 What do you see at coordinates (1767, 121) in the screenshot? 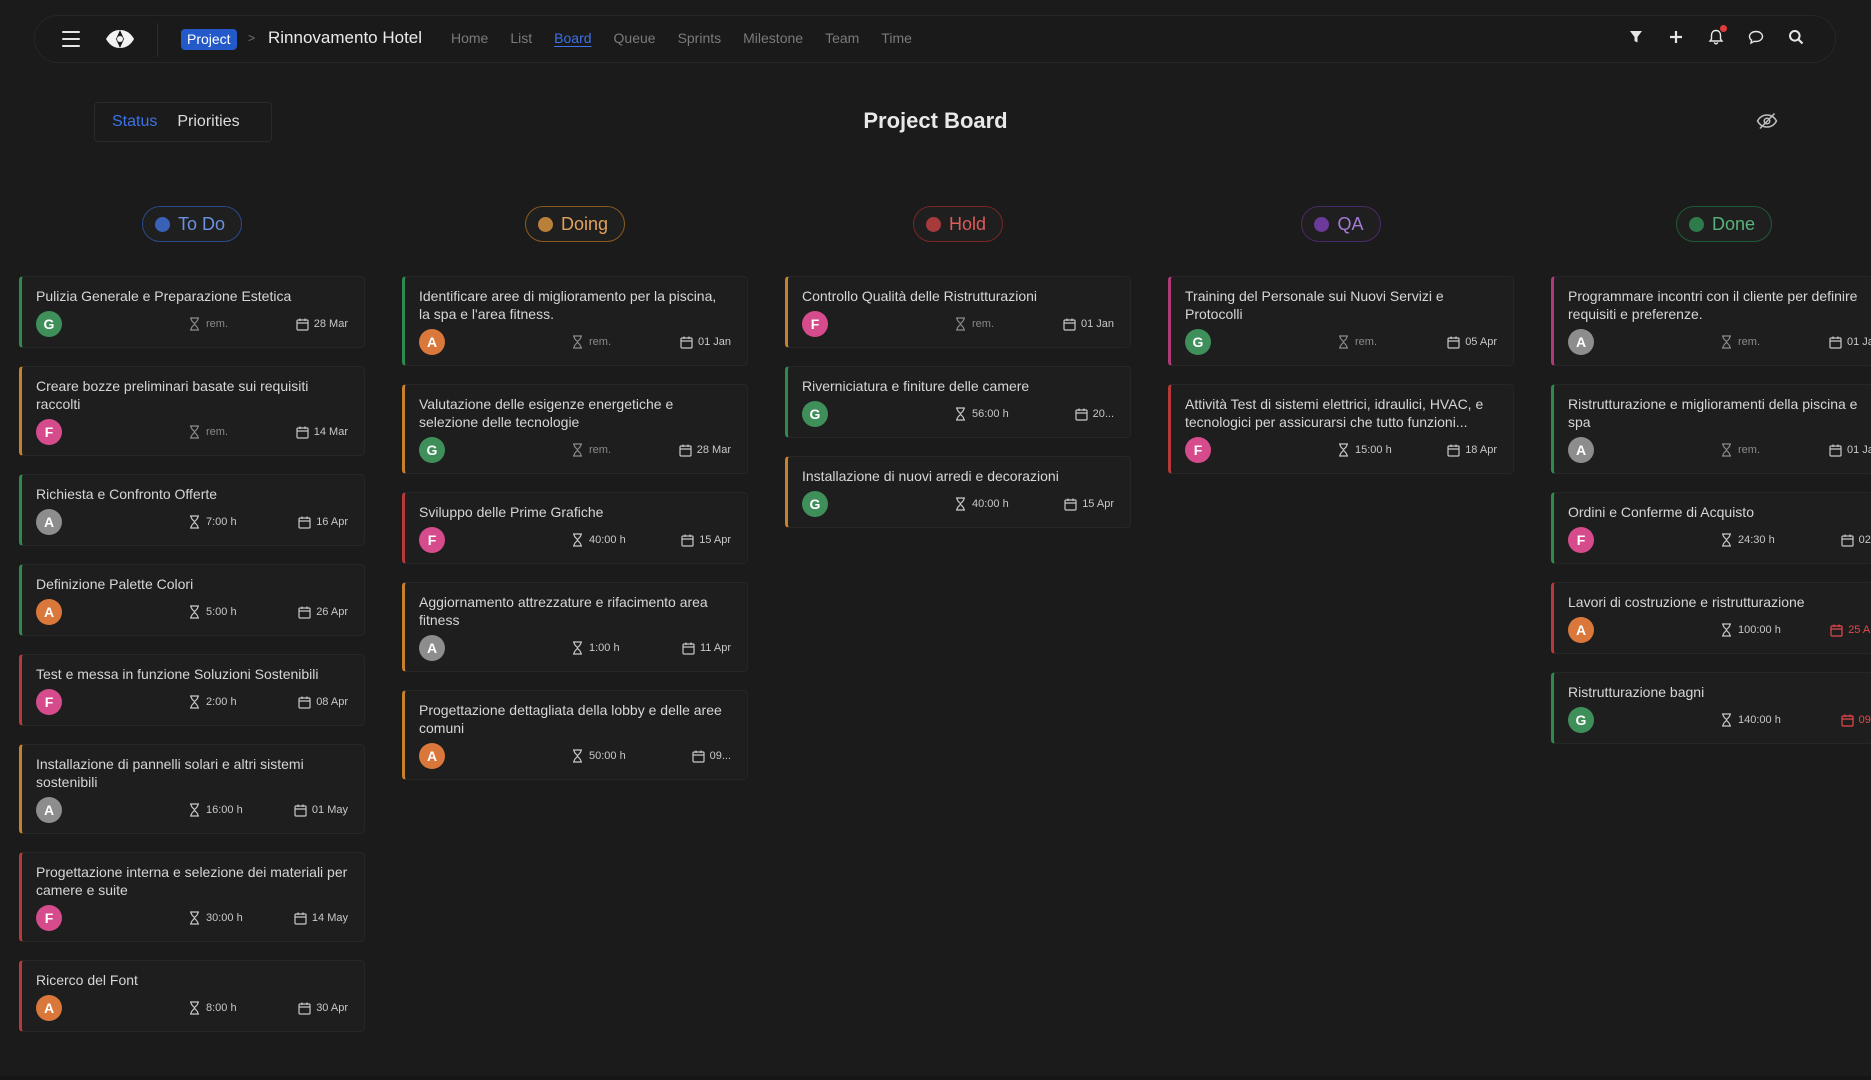
I see `hide-eye-icon` at bounding box center [1767, 121].